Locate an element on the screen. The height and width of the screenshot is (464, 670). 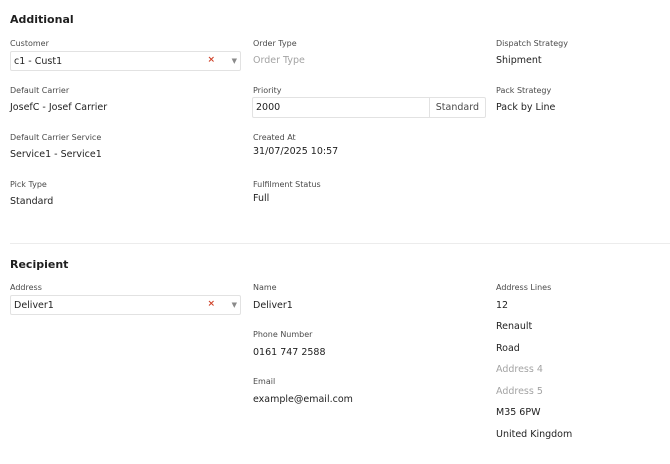
pick-type-label: Pick Type is located at coordinates (28, 184).